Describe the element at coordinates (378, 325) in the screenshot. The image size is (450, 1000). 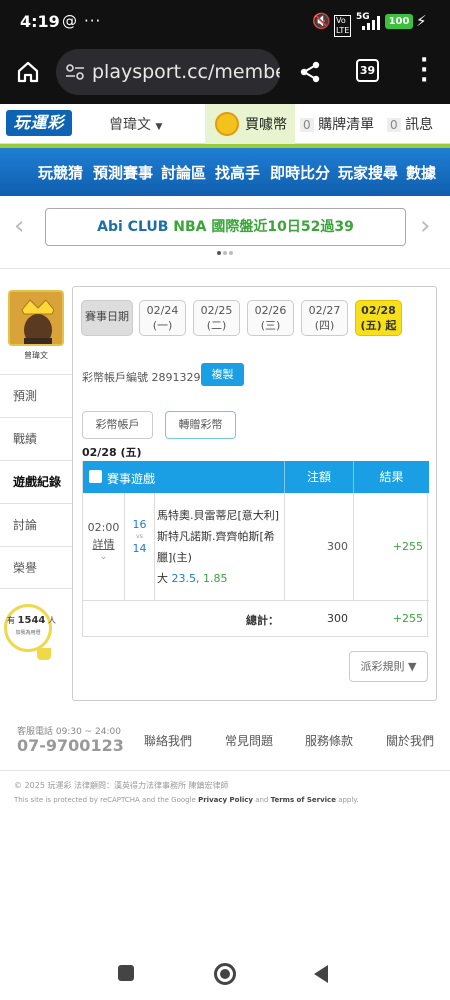
I see `day-text: (五) 起` at that location.